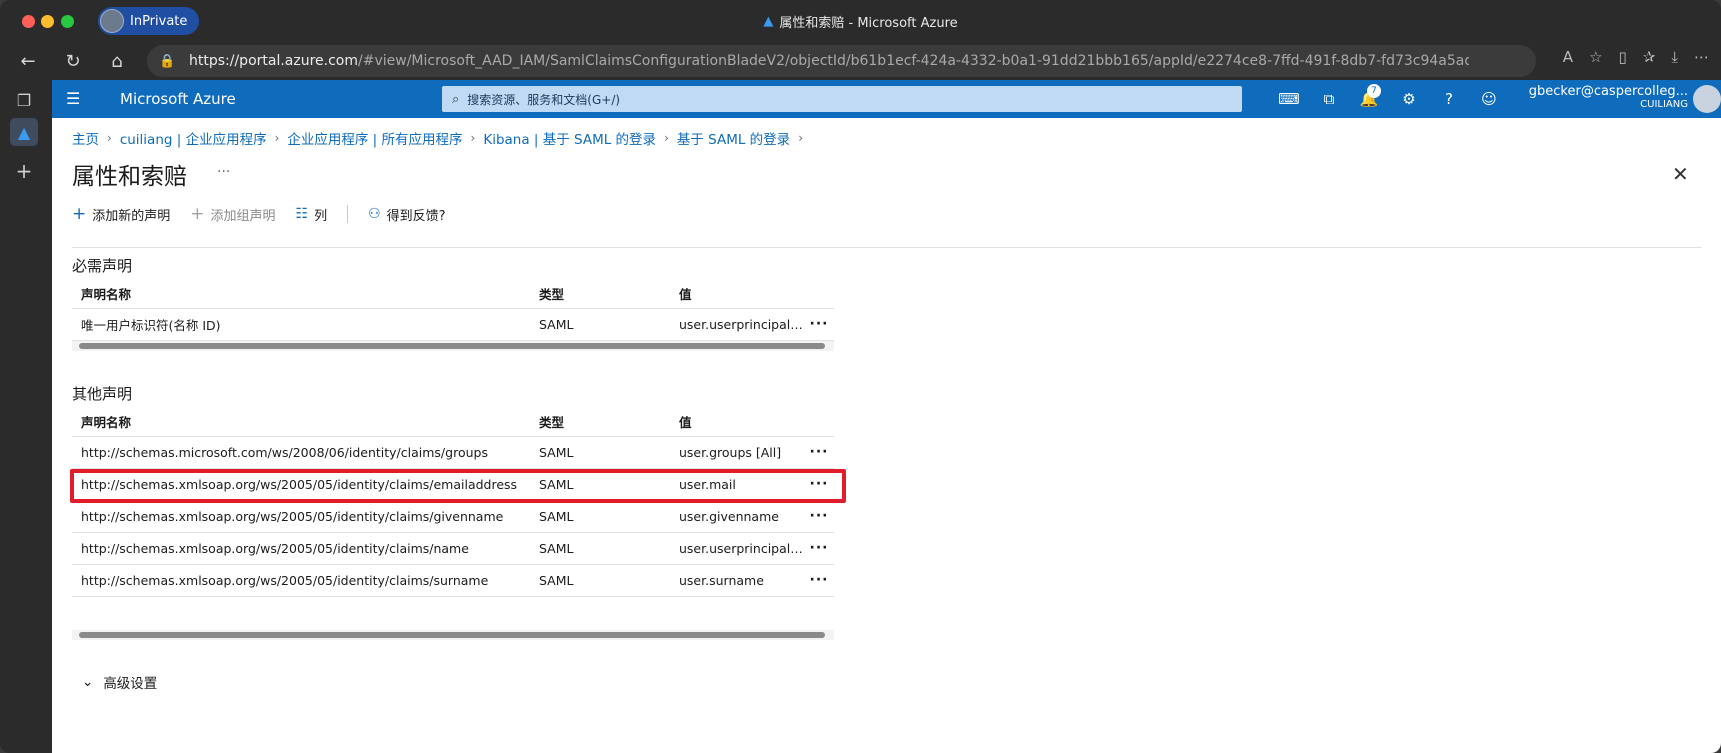 The image size is (1721, 753). Describe the element at coordinates (374, 138) in the screenshot. I see `breadcrumb-all-apps: 企业应用程序 | 所有应用程序` at that location.